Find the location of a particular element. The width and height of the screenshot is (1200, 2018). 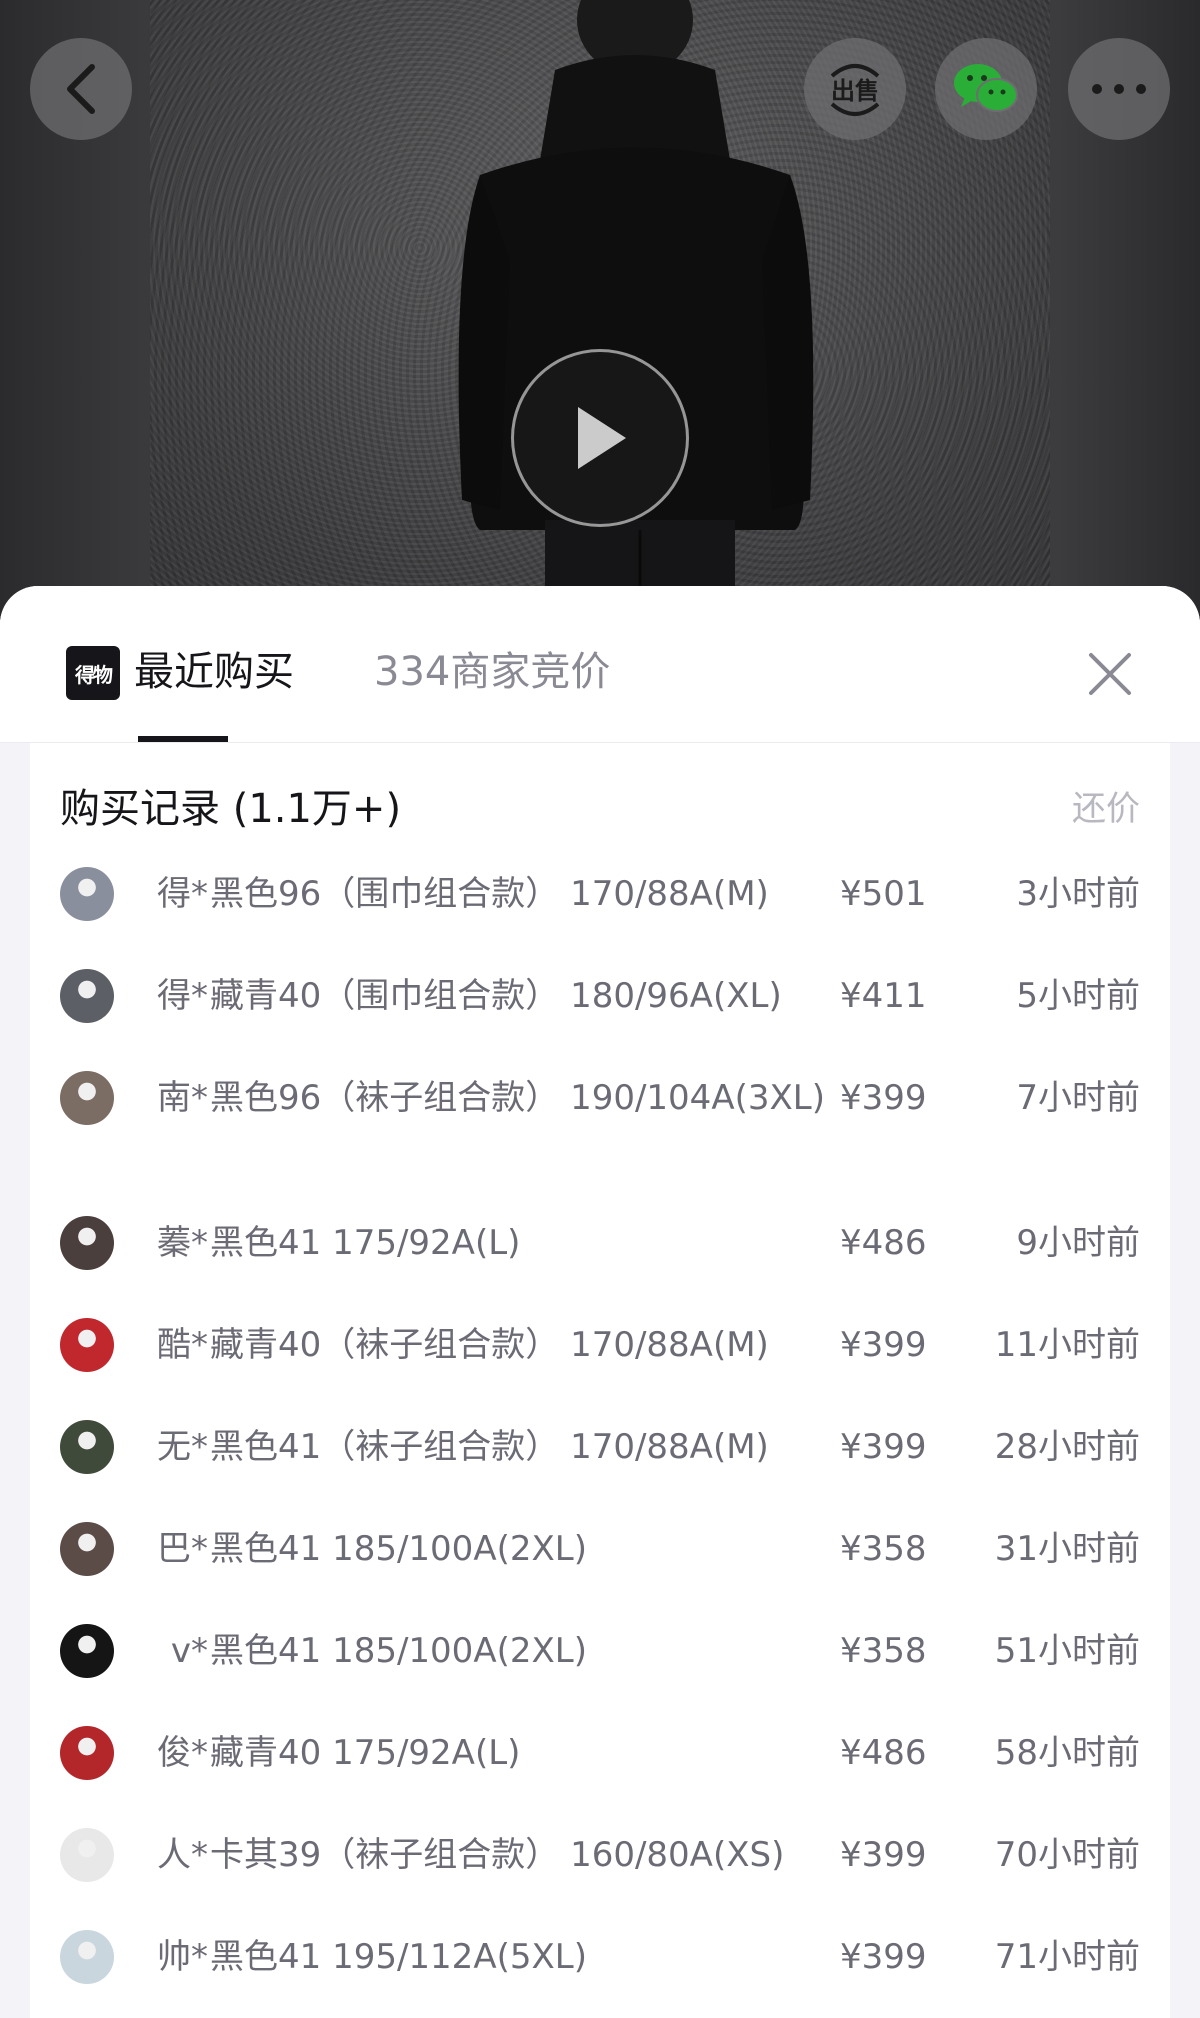

purchase-price: ¥501 is located at coordinates (883, 894).